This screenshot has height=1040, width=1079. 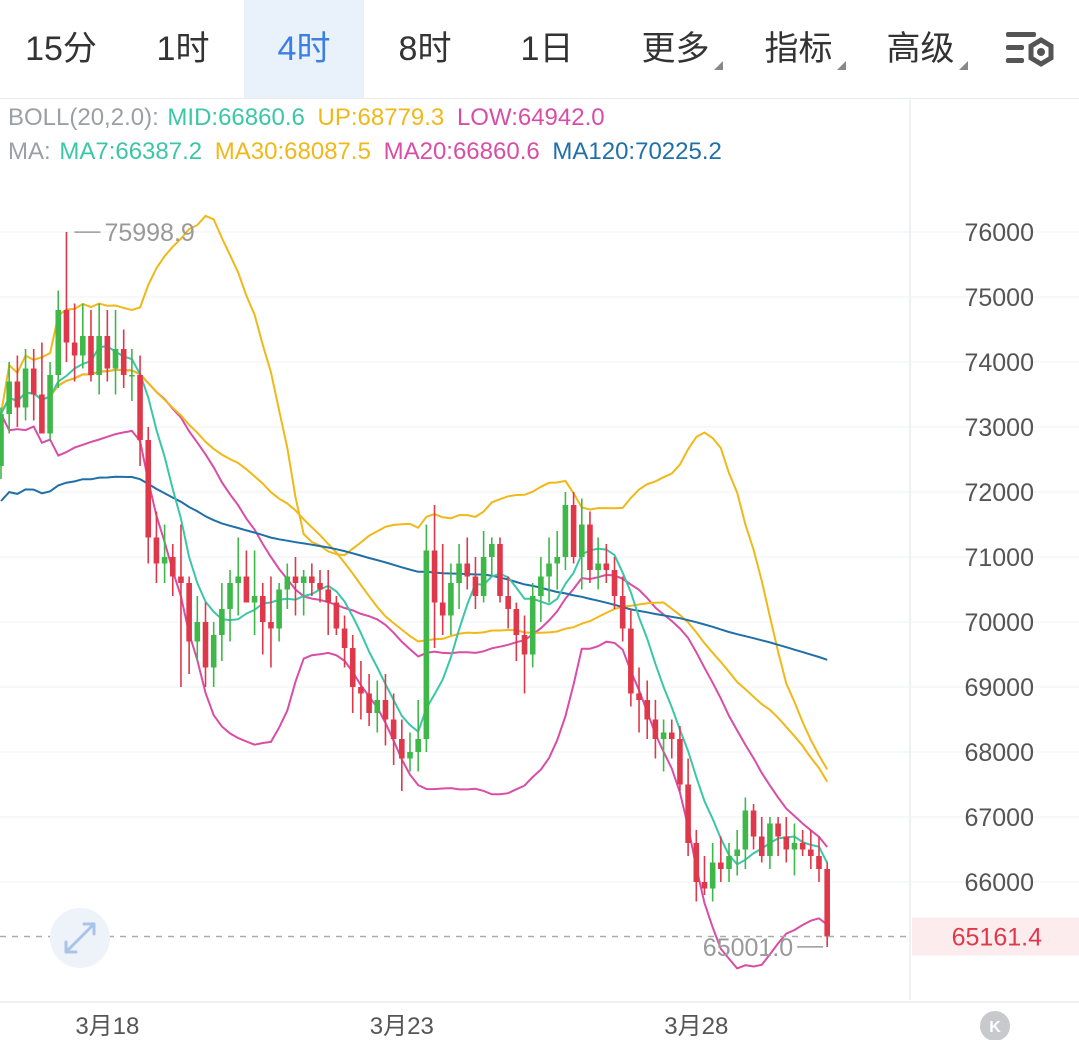 What do you see at coordinates (402, 1026) in the screenshot?
I see `x-tick-label: 3月23` at bounding box center [402, 1026].